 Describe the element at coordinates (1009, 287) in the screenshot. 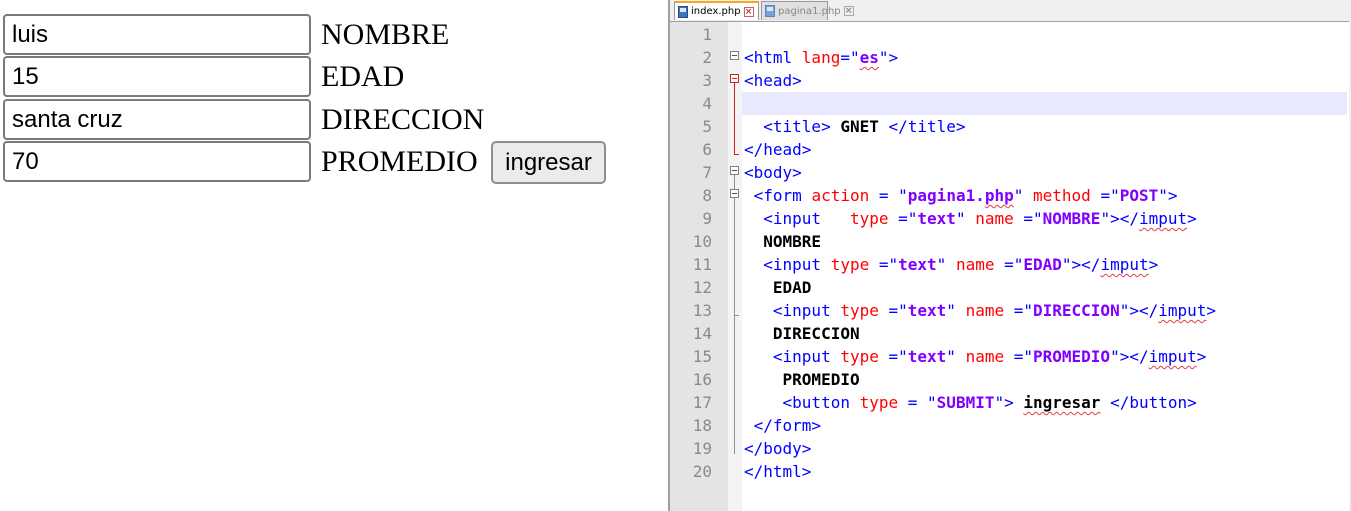

I see `code-line: 12 EDAD` at that location.